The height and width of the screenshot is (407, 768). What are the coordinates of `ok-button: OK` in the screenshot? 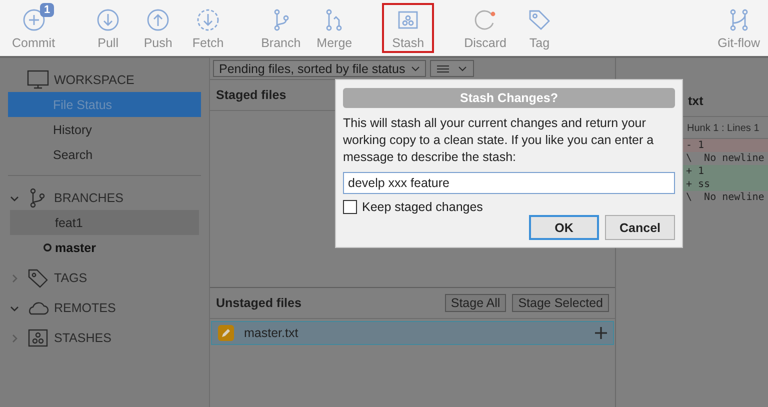 It's located at (564, 227).